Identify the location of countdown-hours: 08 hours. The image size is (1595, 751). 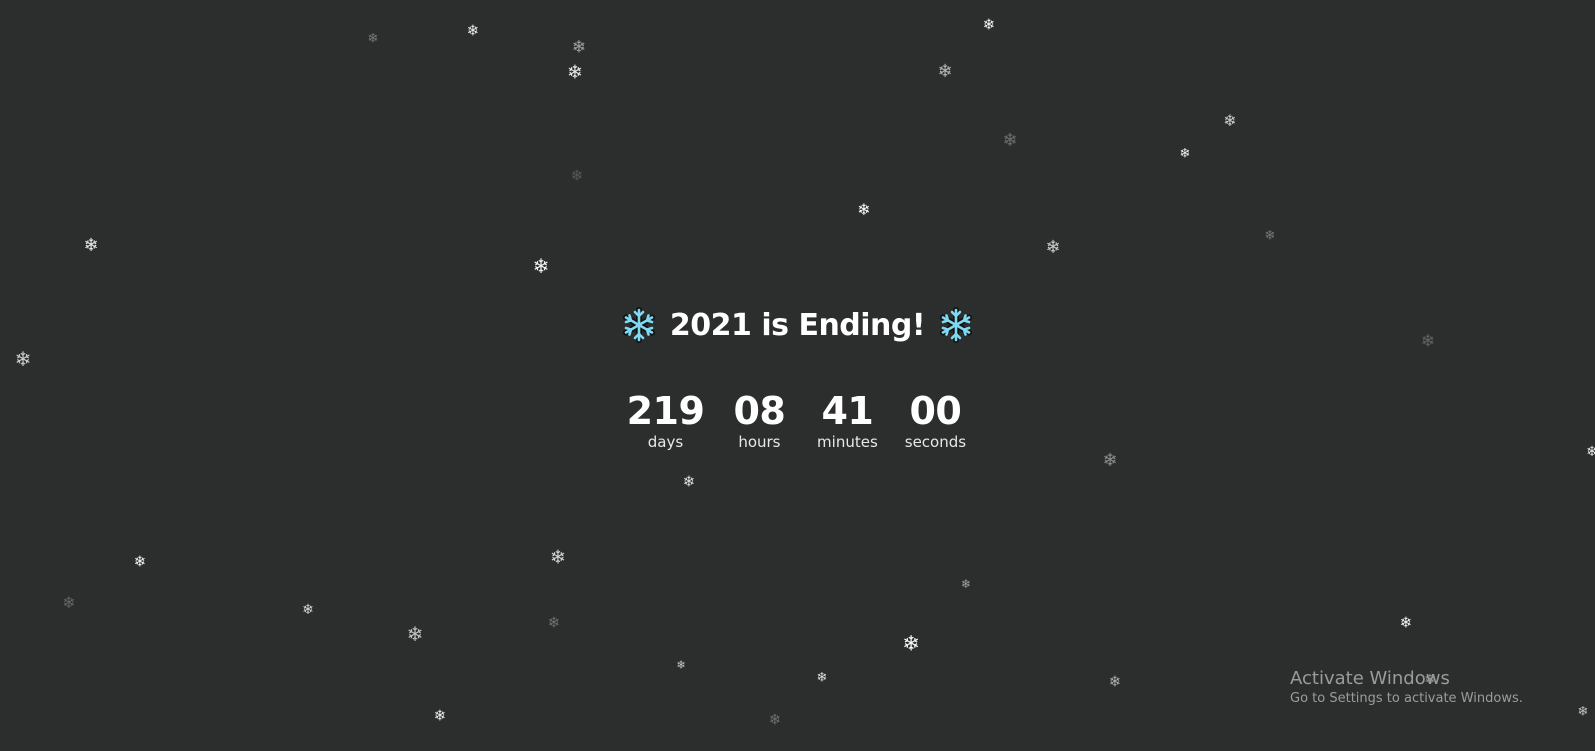
(759, 421).